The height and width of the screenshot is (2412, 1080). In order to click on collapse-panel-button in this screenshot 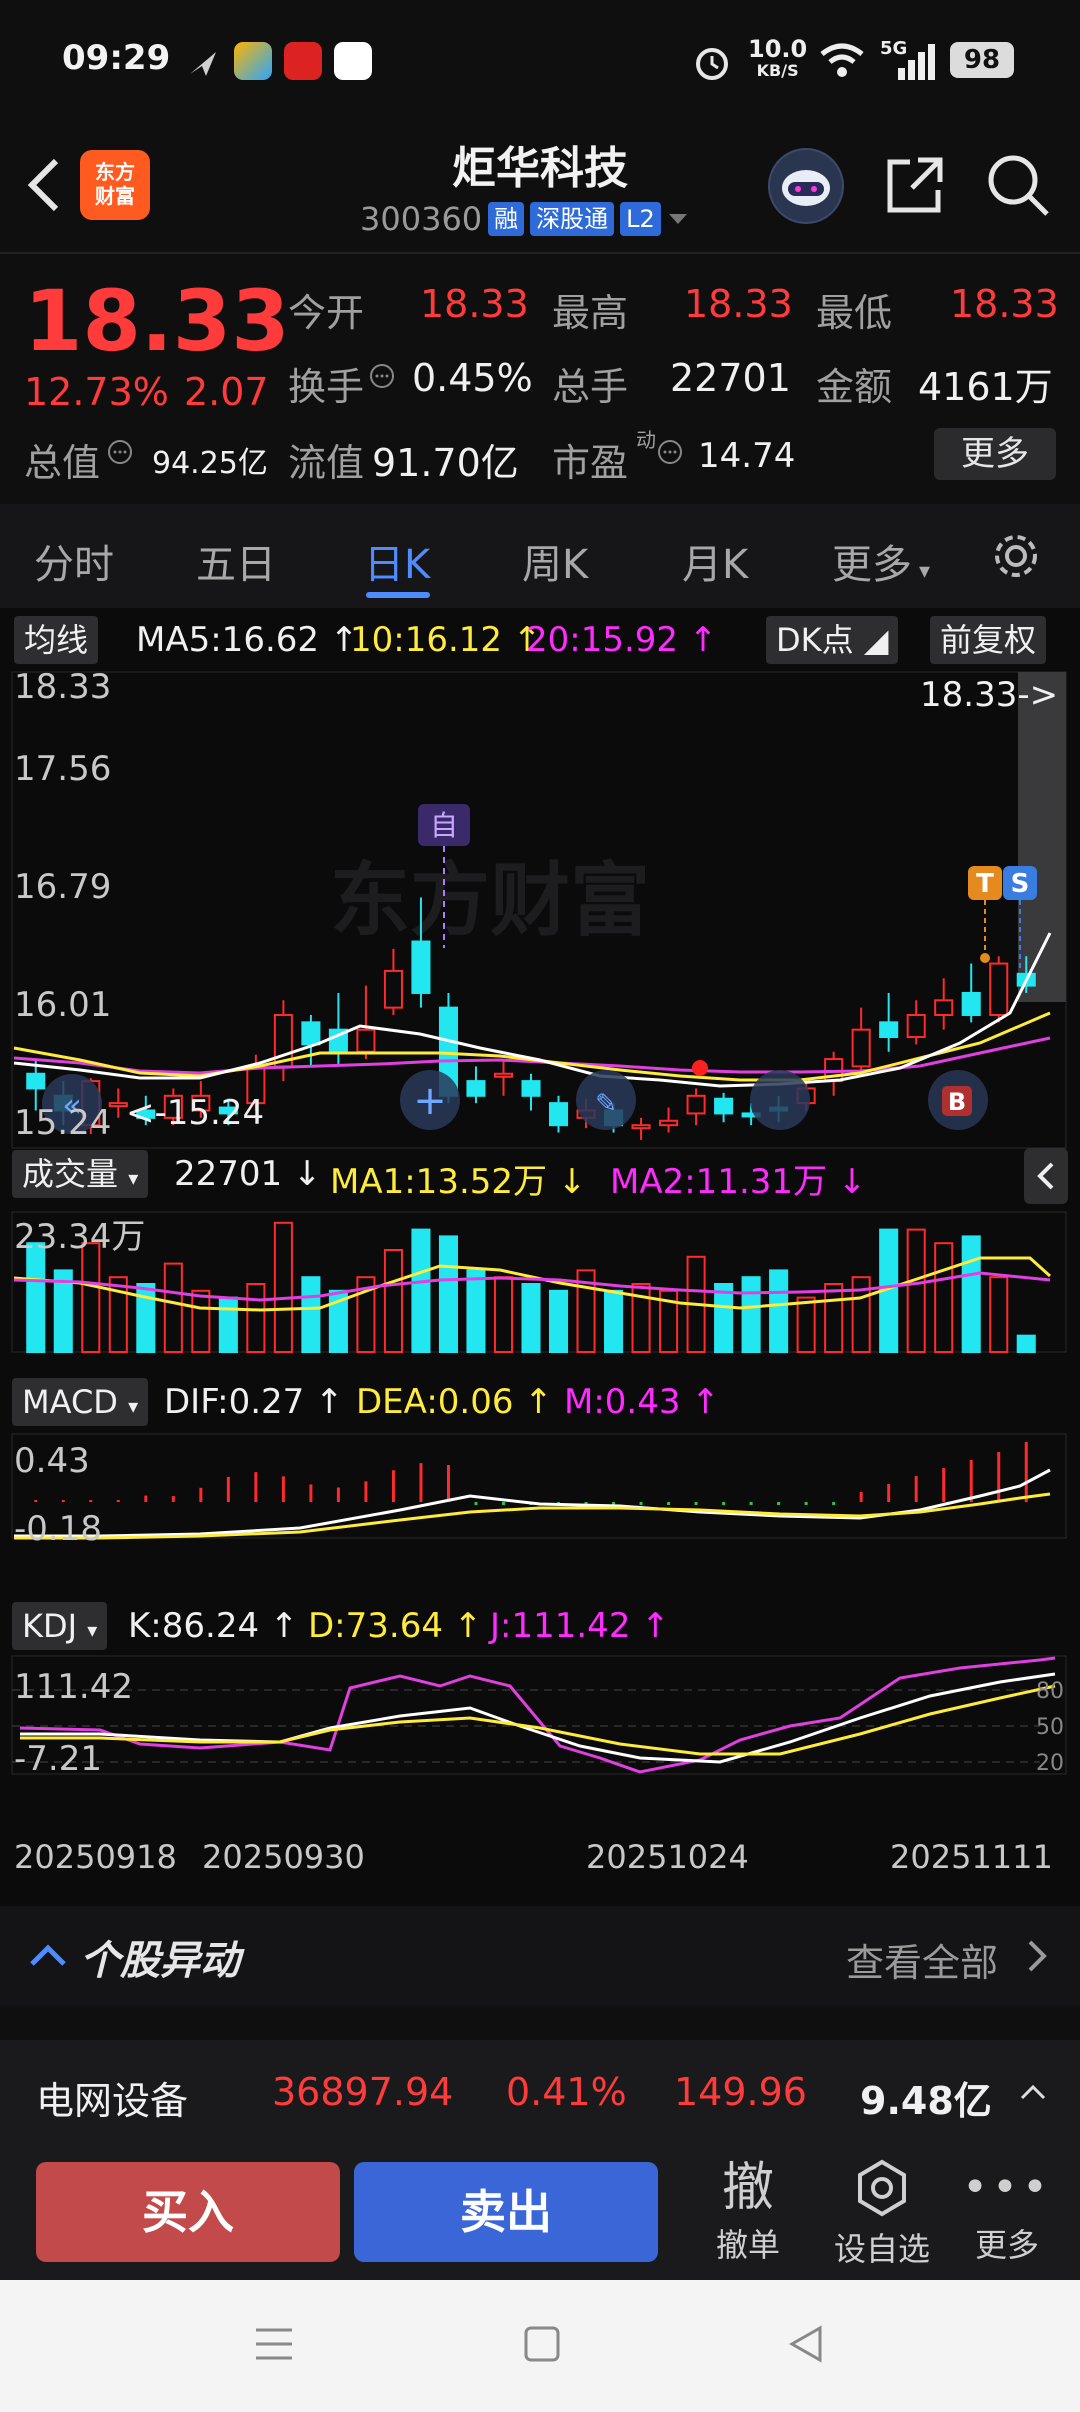, I will do `click(1046, 1176)`.